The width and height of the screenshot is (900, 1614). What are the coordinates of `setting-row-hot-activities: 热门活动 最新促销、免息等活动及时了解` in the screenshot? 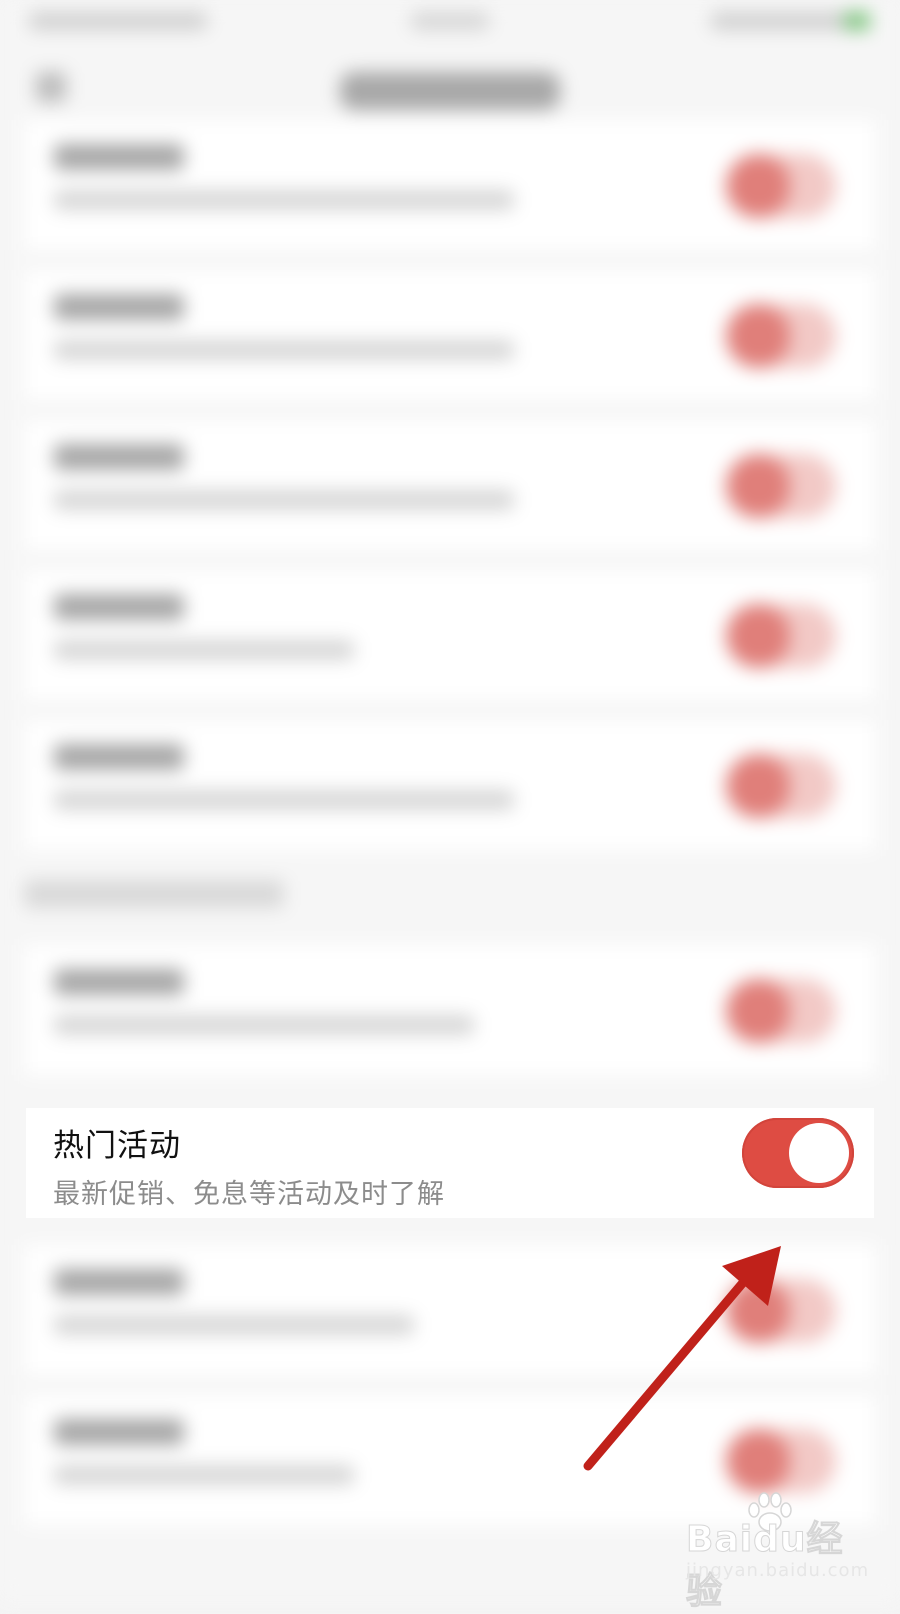 It's located at (450, 1163).